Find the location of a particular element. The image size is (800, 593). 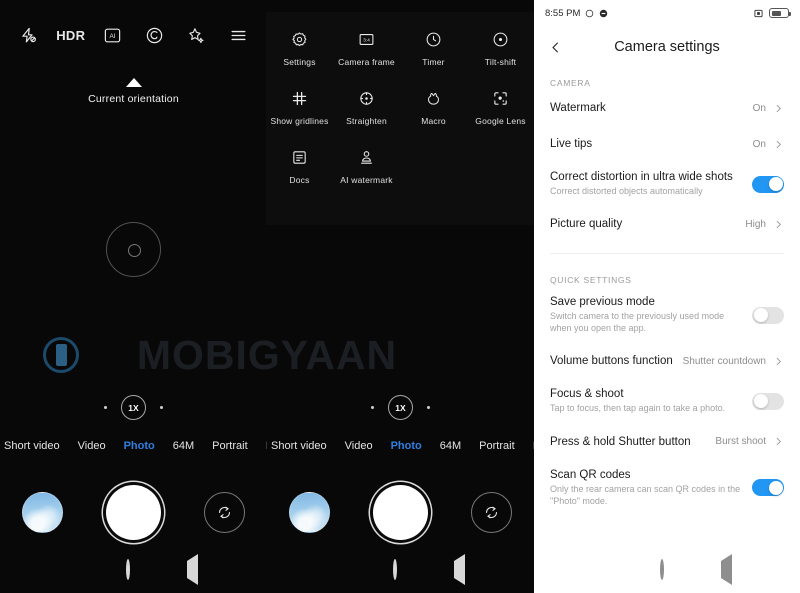

menu-item-tilt-shift: Tilt-shift is located at coordinates (500, 47).